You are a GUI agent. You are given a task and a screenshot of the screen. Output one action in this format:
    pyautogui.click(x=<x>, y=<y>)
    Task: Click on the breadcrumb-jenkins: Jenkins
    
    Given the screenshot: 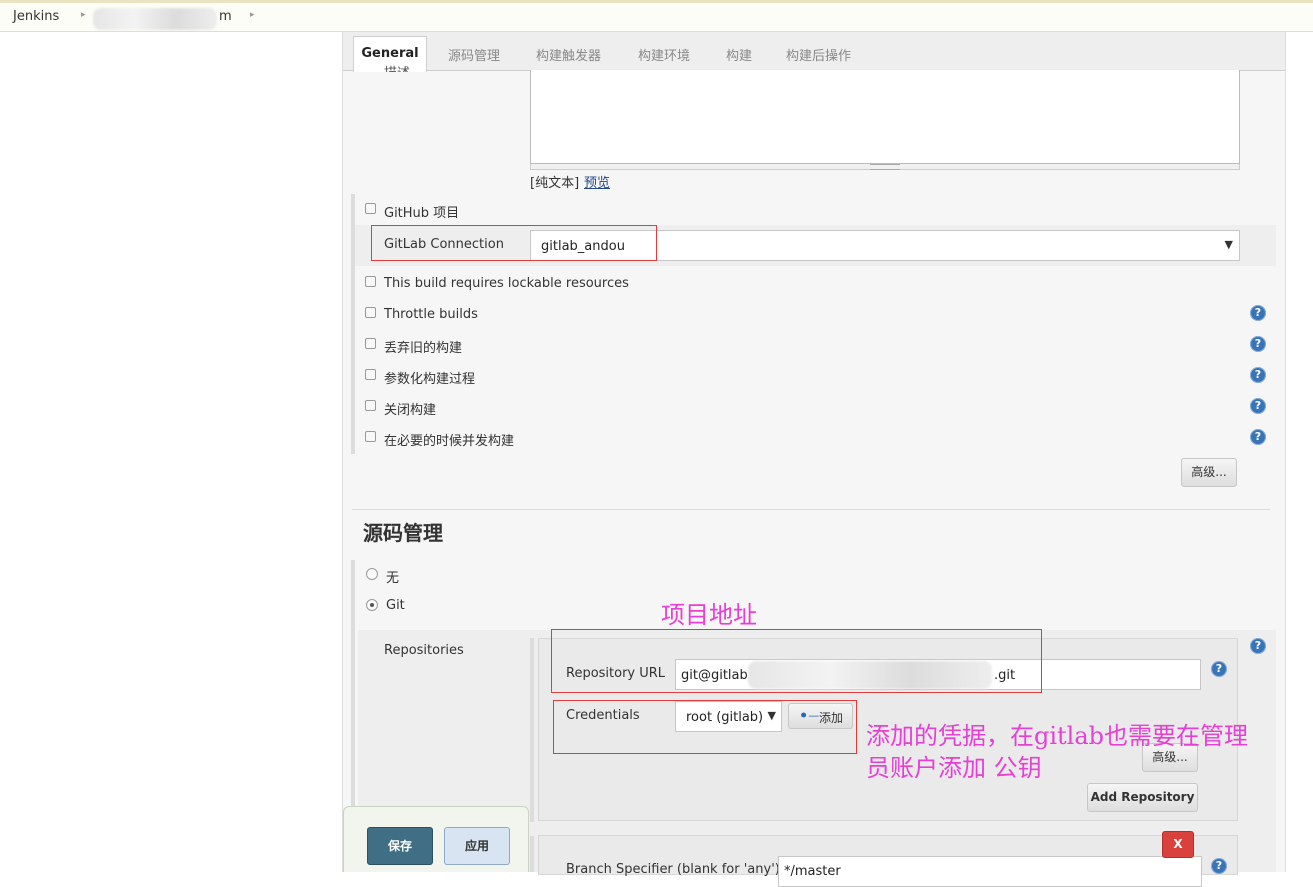 What is the action you would take?
    pyautogui.click(x=36, y=16)
    